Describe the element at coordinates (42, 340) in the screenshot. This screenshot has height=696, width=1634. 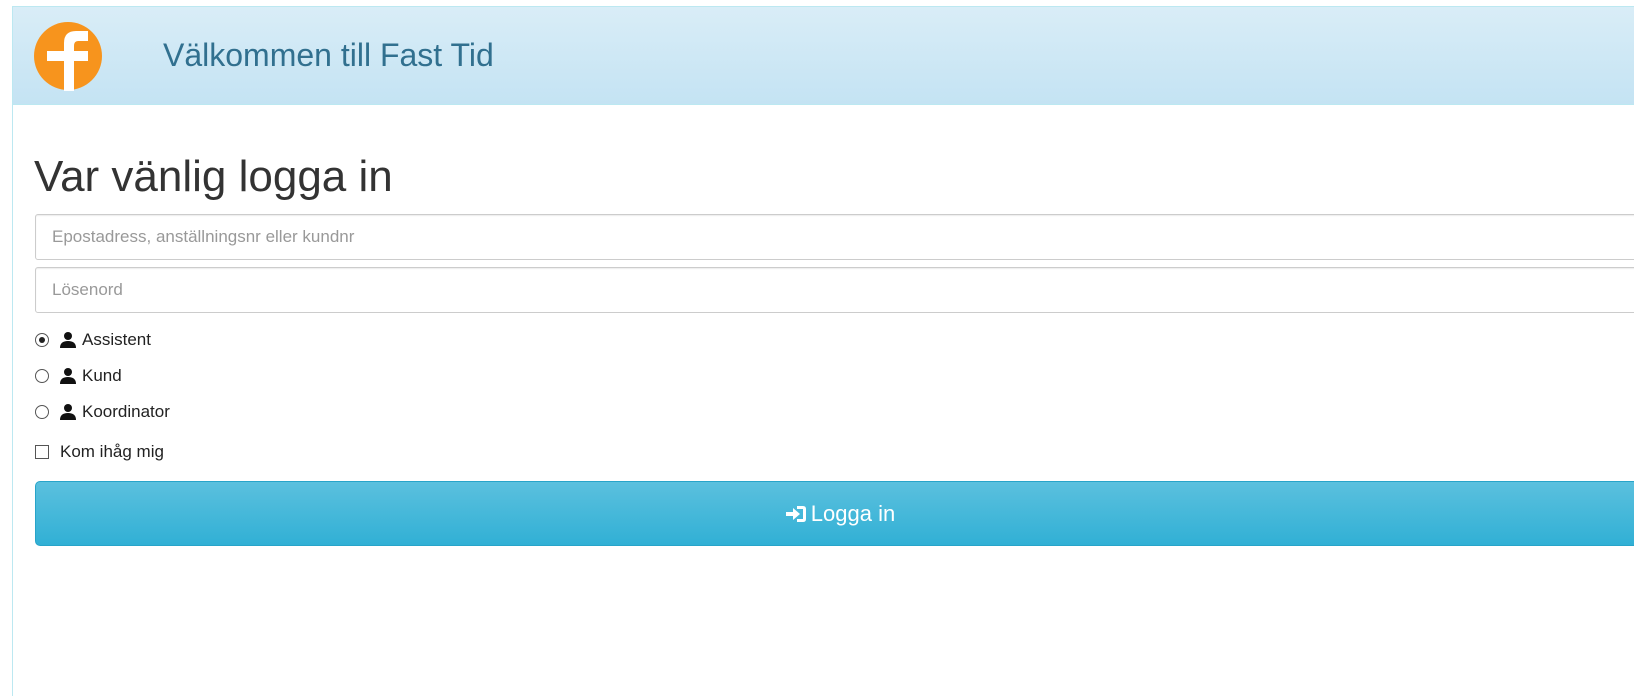
I see `role-radio-assistent` at that location.